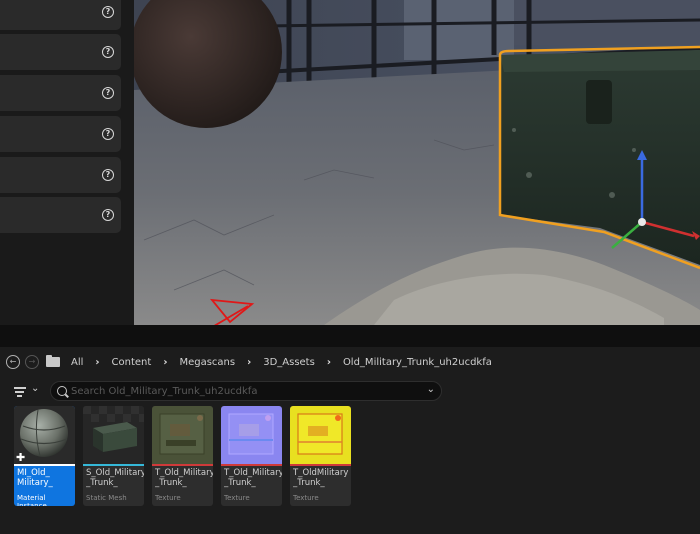  I want to click on search-input, so click(241, 391).